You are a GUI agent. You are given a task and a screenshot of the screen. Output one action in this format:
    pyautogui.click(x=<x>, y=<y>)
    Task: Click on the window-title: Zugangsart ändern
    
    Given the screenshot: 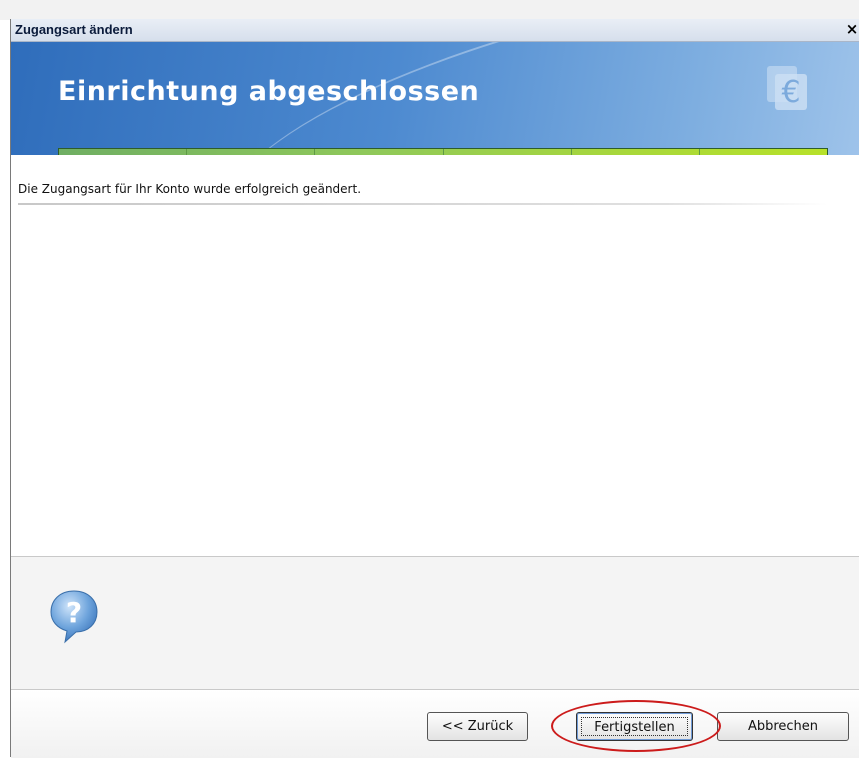 What is the action you would take?
    pyautogui.click(x=74, y=29)
    